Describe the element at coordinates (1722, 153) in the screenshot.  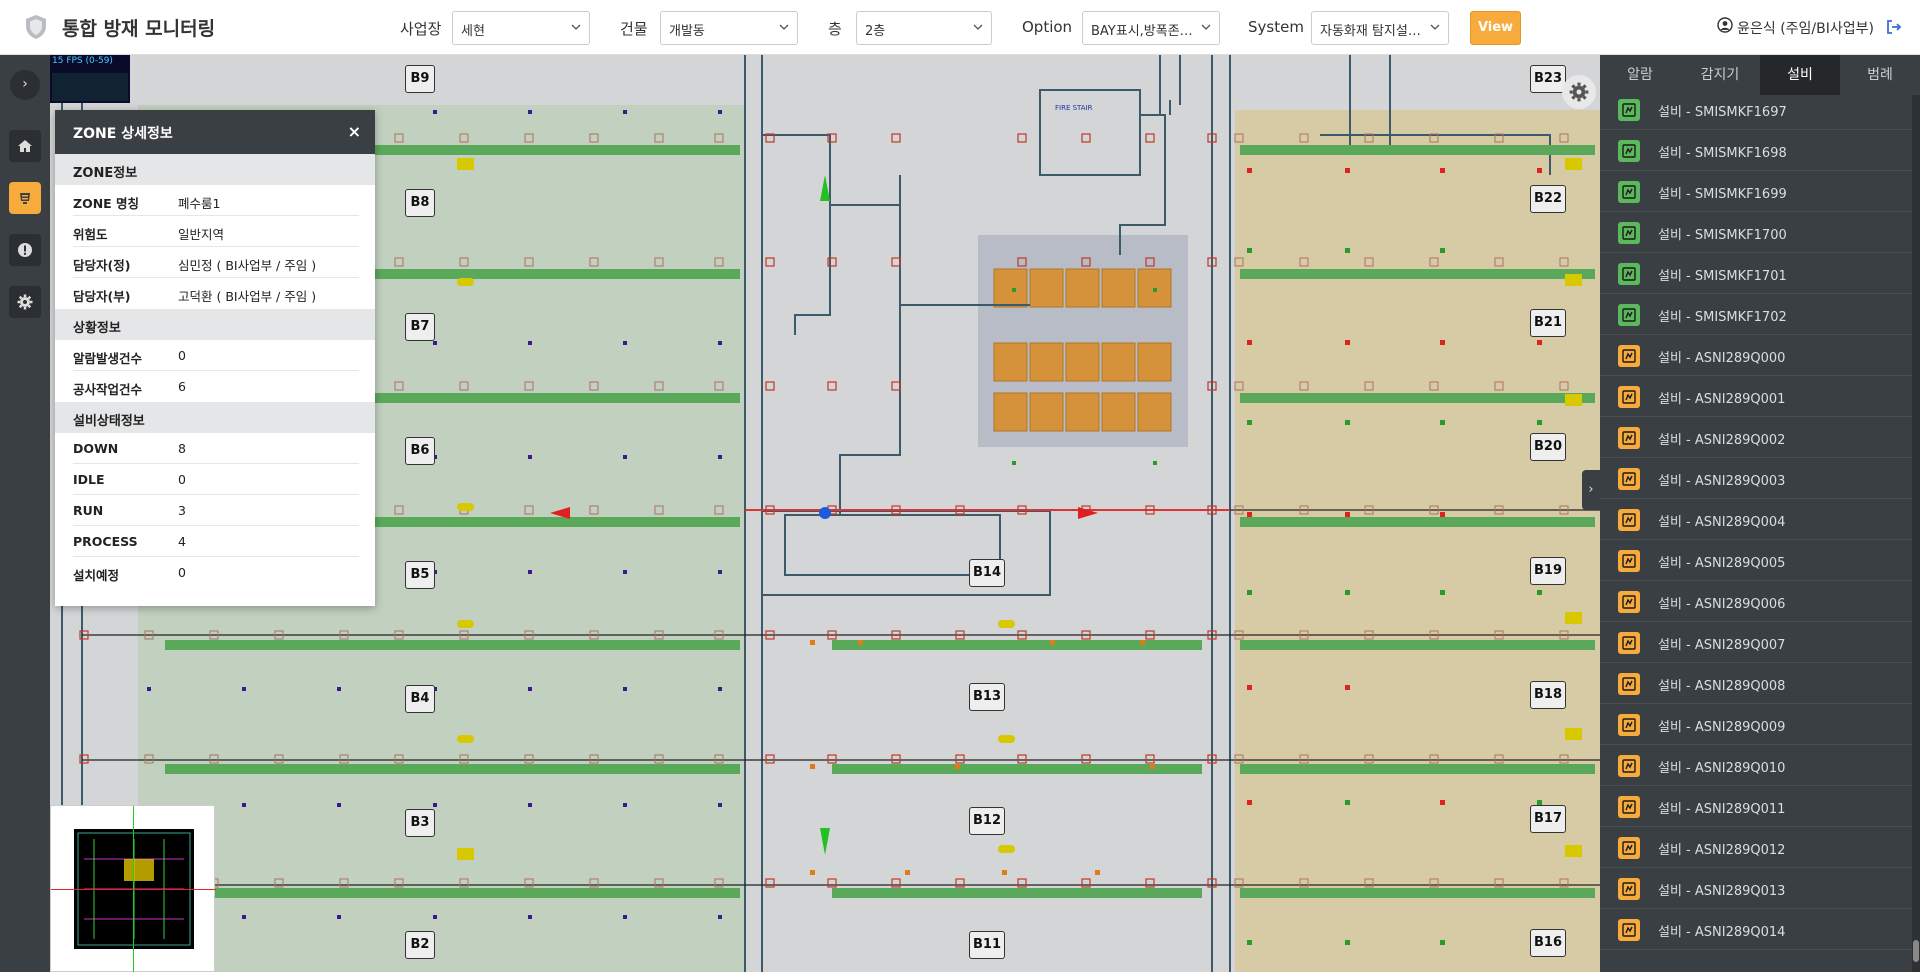
I see `equipment-label: 설비 - SMISMKF1698` at that location.